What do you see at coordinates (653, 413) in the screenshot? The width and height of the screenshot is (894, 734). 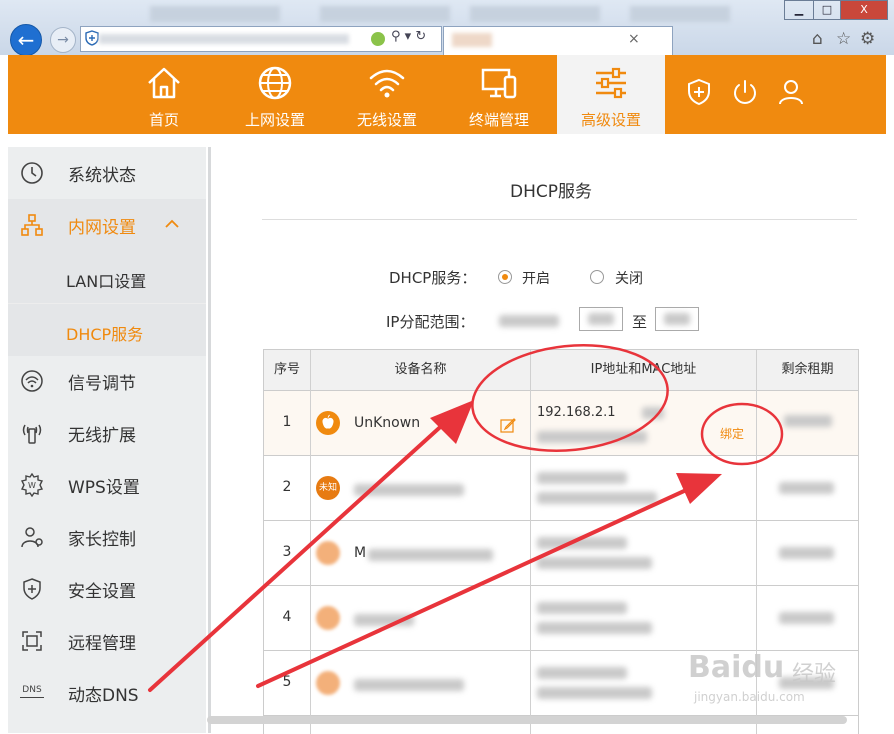 I see `ip-address-masked` at bounding box center [653, 413].